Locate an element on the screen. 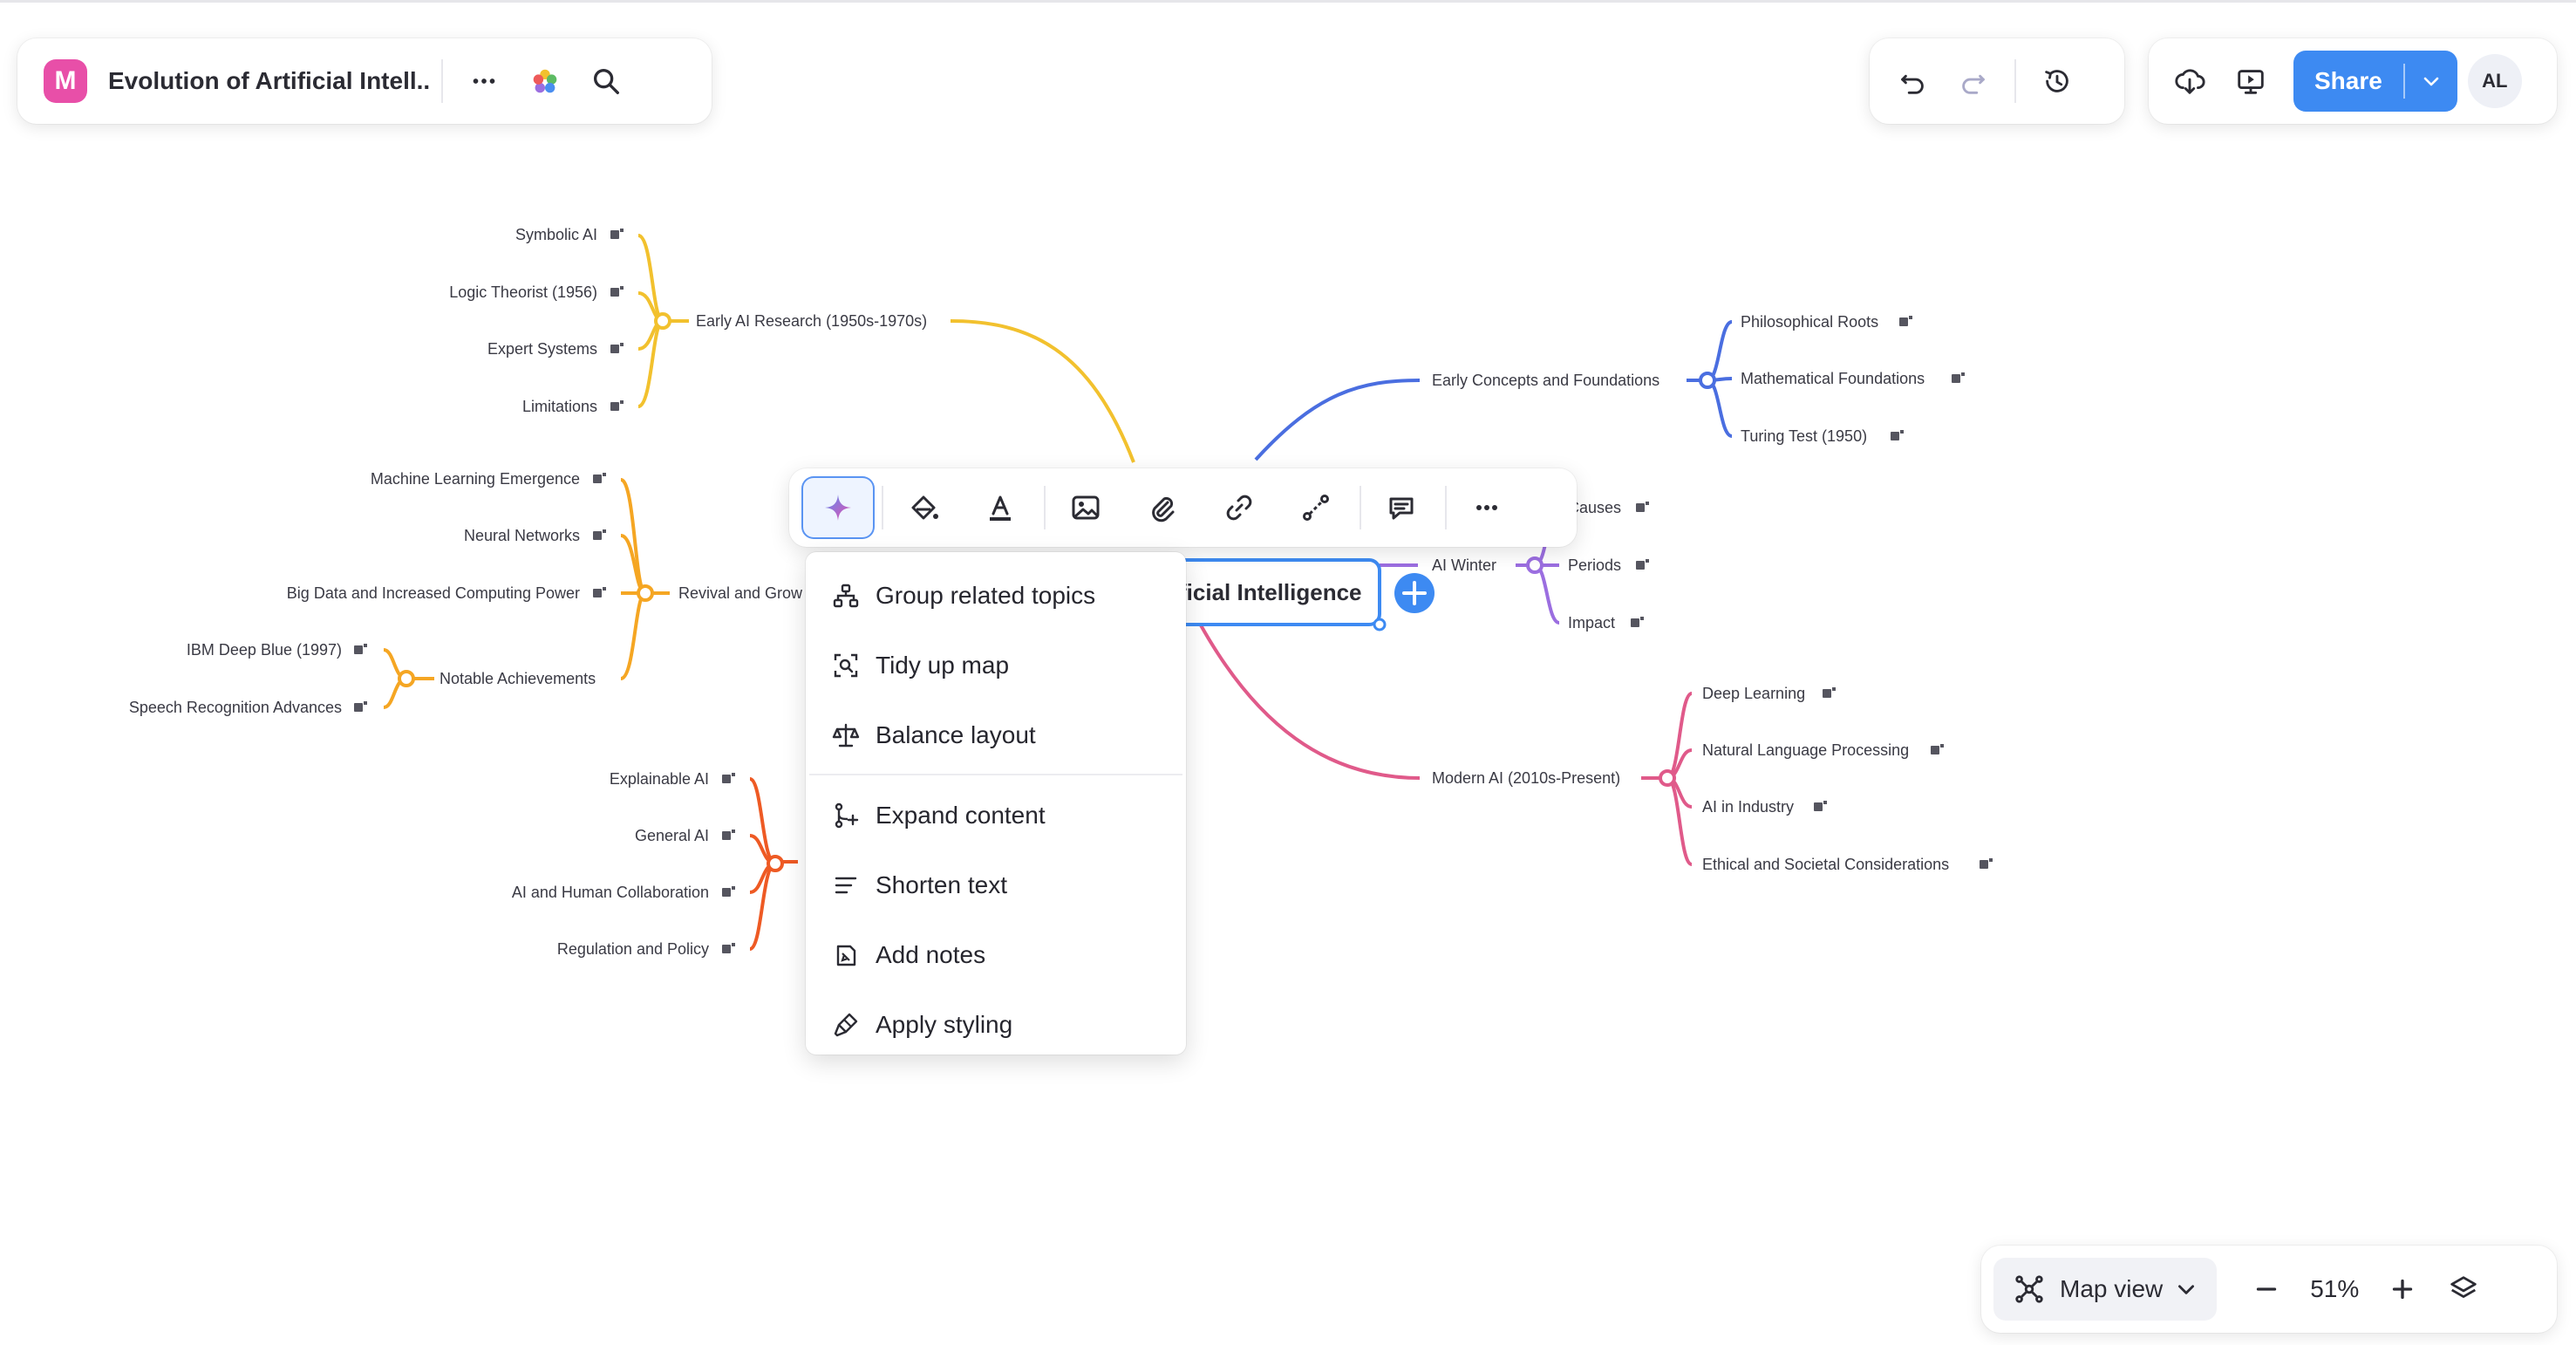 Image resolution: width=2576 pixels, height=1345 pixels. menu-item-label: Expand content is located at coordinates (961, 815).